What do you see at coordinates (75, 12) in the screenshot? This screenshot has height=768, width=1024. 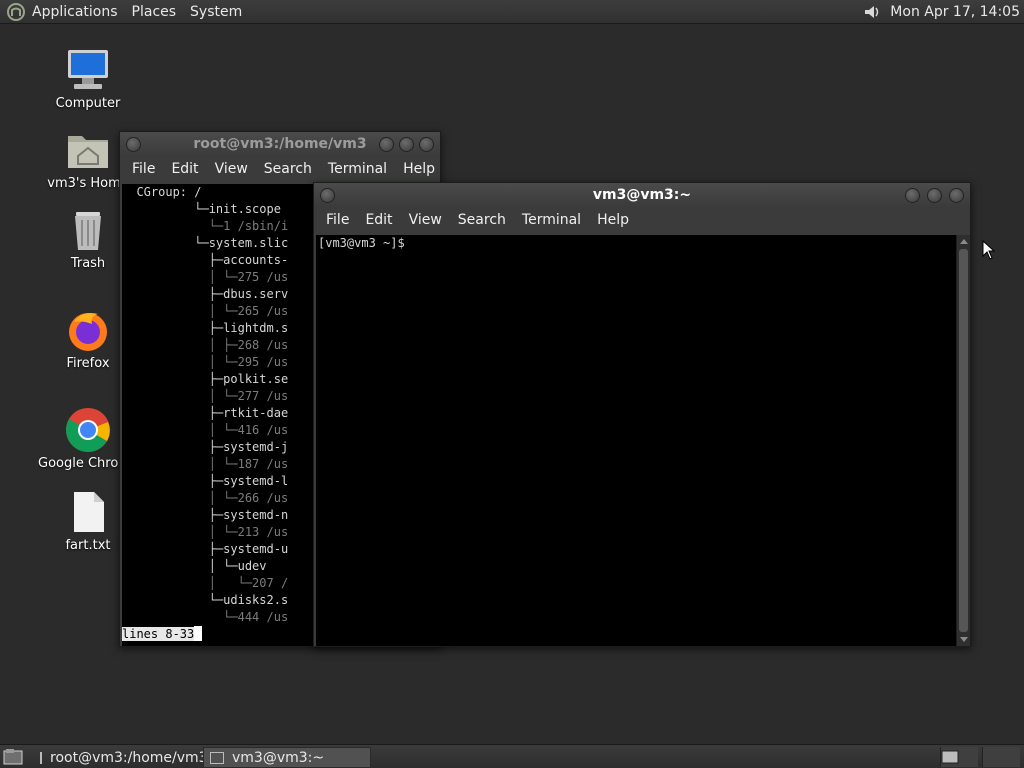 I see `applications-menu: Applications` at bounding box center [75, 12].